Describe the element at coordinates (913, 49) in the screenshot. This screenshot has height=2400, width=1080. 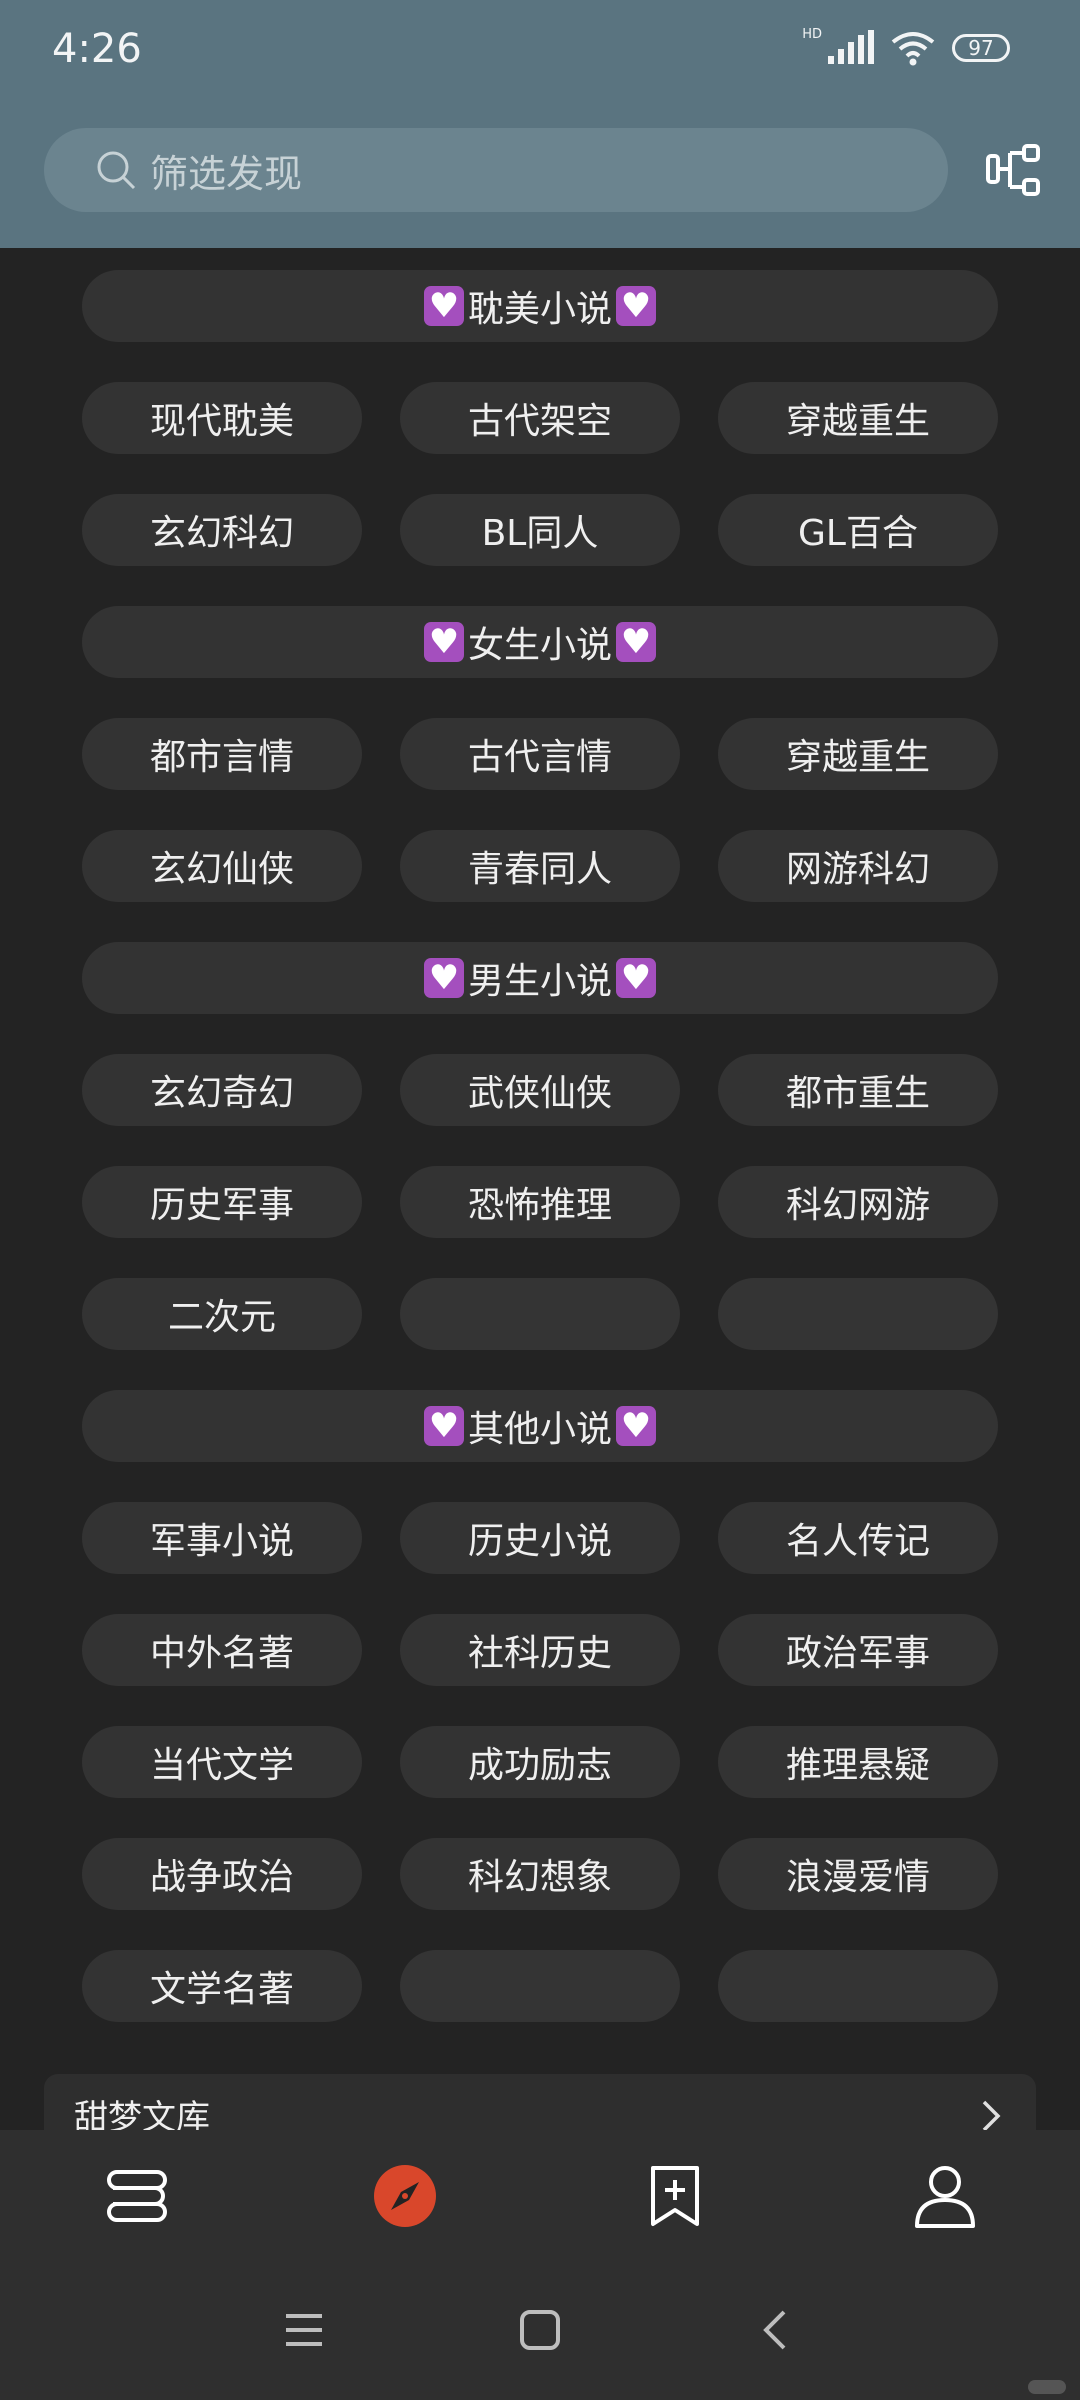
I see `wifi-icon` at that location.